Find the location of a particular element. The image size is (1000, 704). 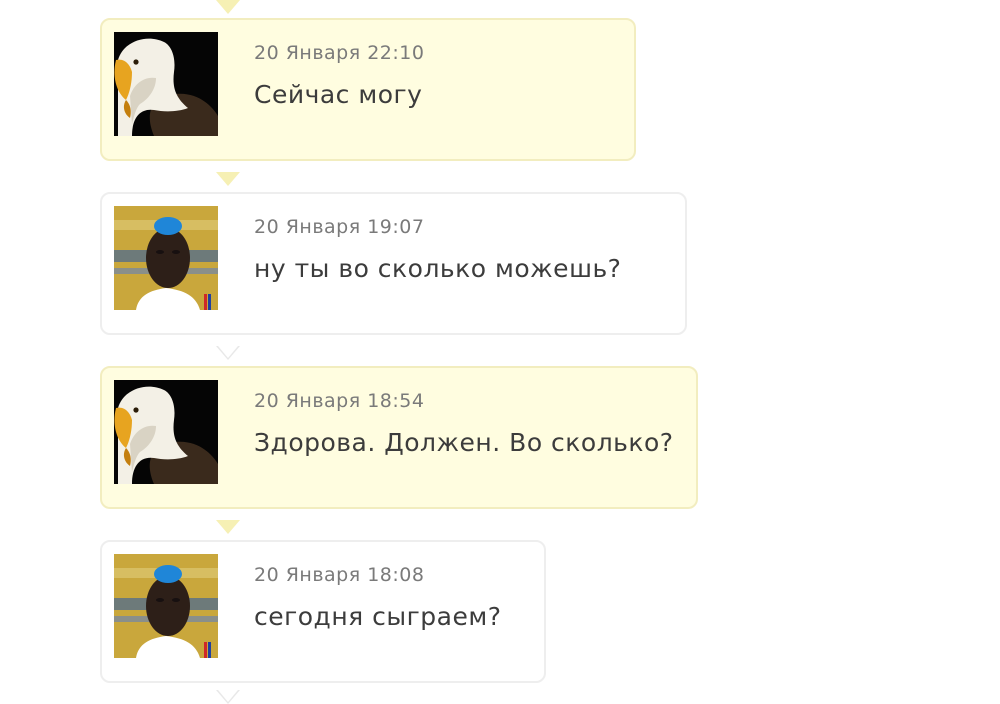

message-text: сегодня сыграем? is located at coordinates (378, 616).